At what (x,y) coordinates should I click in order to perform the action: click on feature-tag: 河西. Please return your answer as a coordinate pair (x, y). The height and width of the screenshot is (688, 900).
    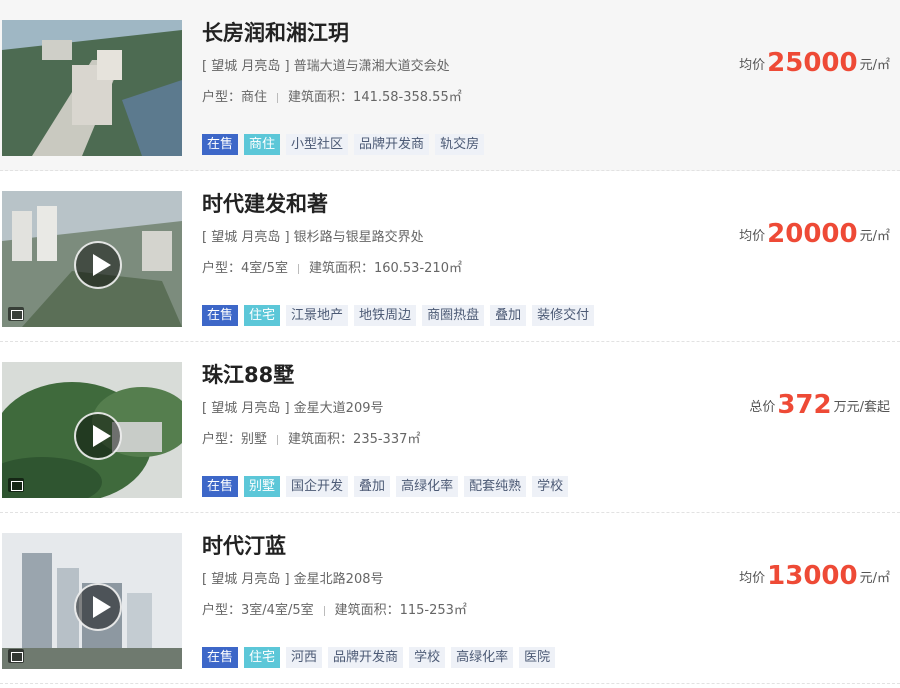
    Looking at the image, I should click on (304, 657).